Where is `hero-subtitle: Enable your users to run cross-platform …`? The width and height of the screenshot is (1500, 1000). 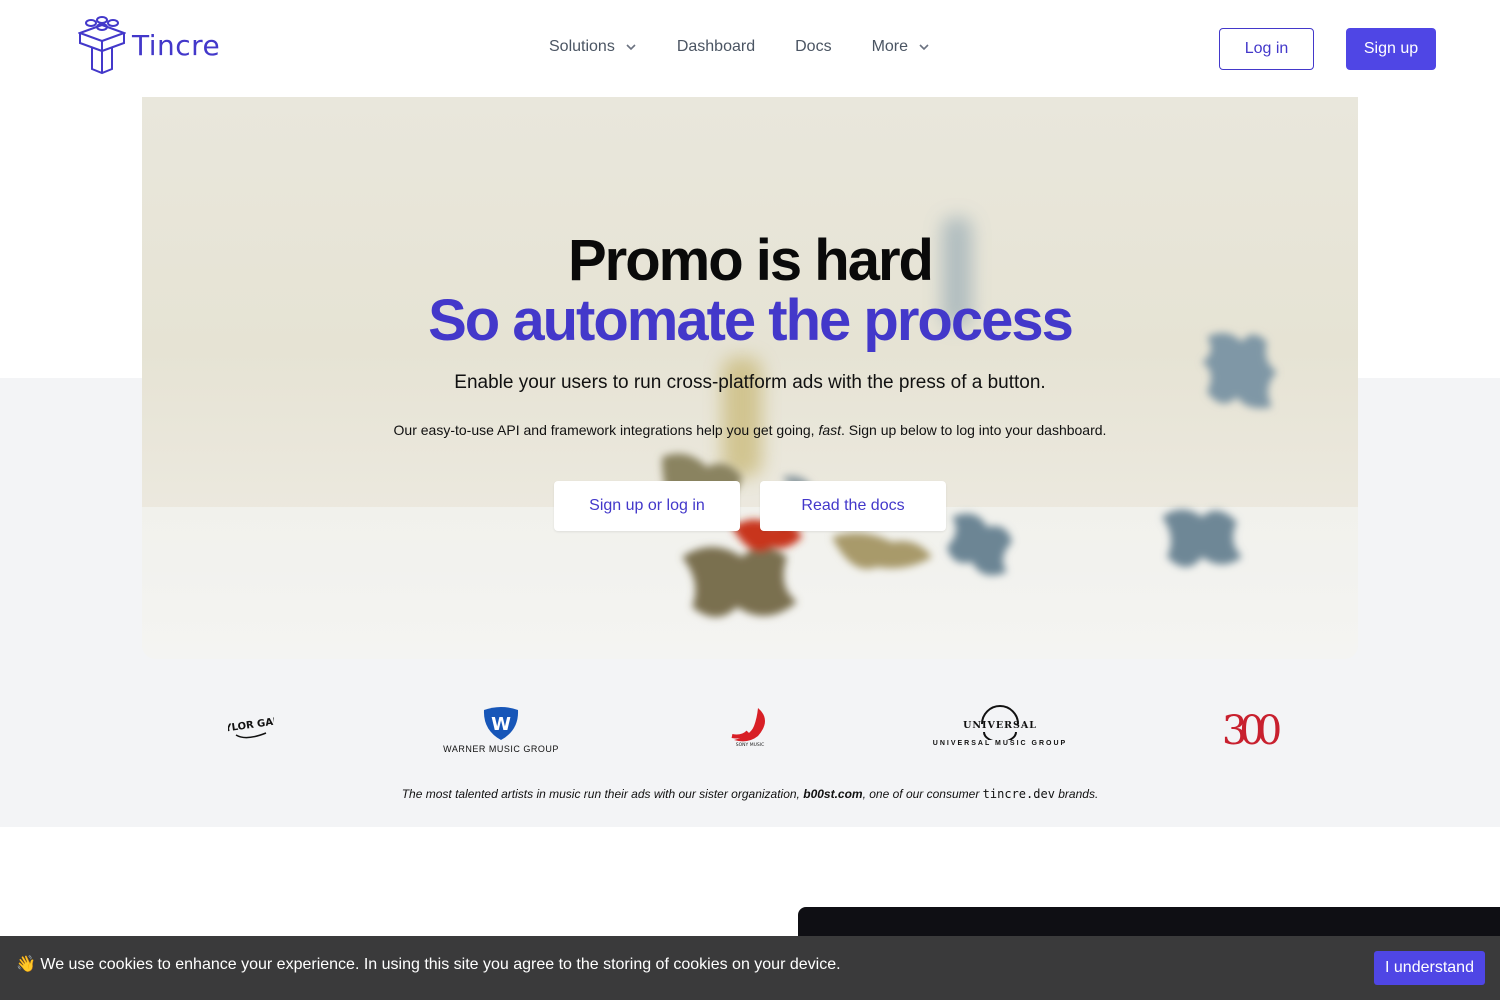
hero-subtitle: Enable your users to run cross-platform … is located at coordinates (750, 382).